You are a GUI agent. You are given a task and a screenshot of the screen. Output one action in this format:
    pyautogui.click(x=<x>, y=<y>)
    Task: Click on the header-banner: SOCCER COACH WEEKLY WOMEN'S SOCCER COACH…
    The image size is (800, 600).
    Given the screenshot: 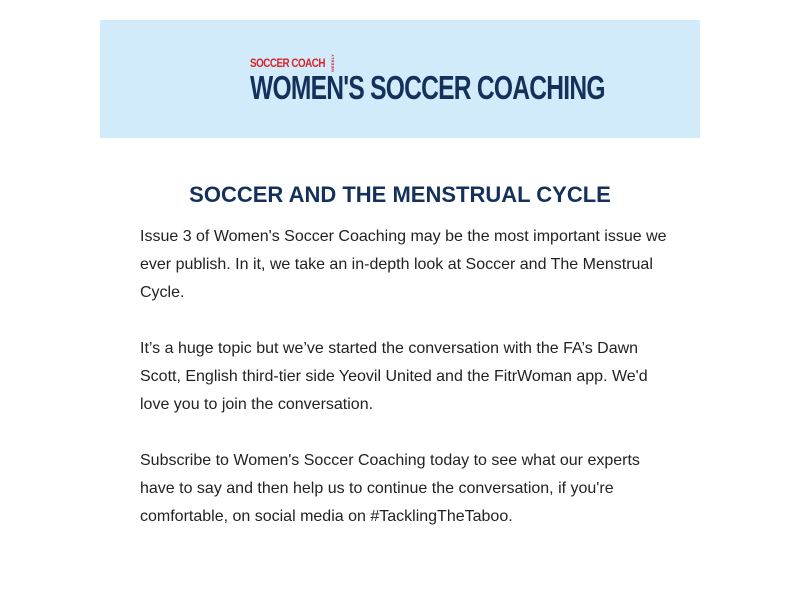 What is the action you would take?
    pyautogui.click(x=400, y=79)
    